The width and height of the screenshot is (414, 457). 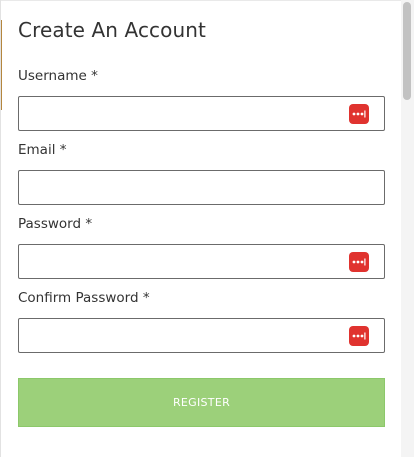 What do you see at coordinates (1, 65) in the screenshot?
I see `left-accent-strip` at bounding box center [1, 65].